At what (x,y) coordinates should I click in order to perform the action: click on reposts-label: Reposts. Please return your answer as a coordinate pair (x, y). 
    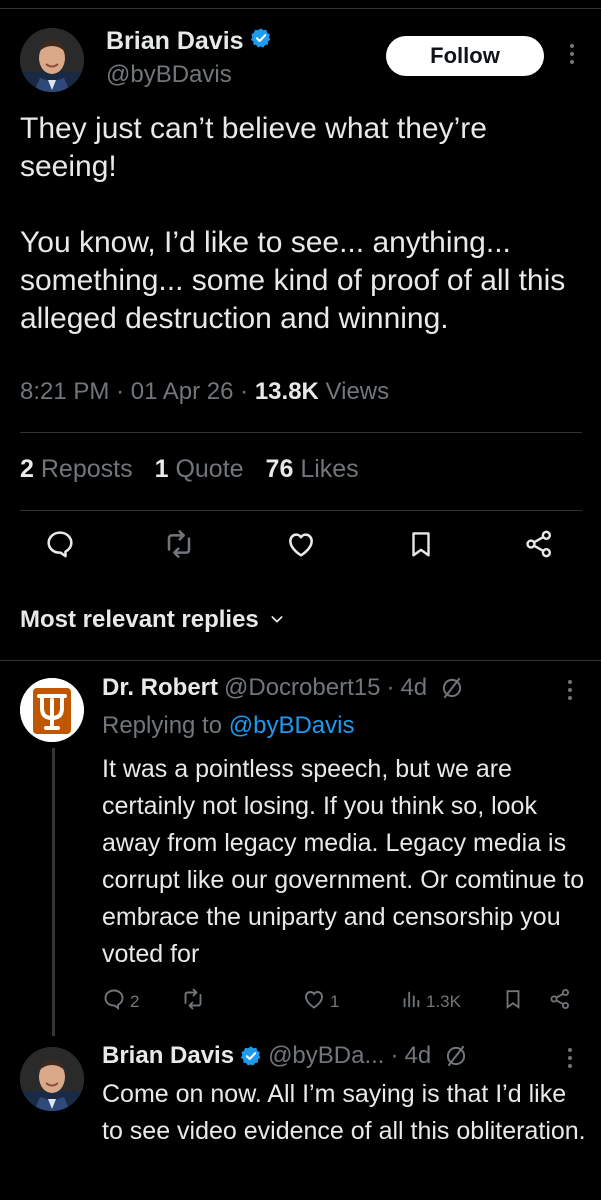
    Looking at the image, I should click on (86, 469).